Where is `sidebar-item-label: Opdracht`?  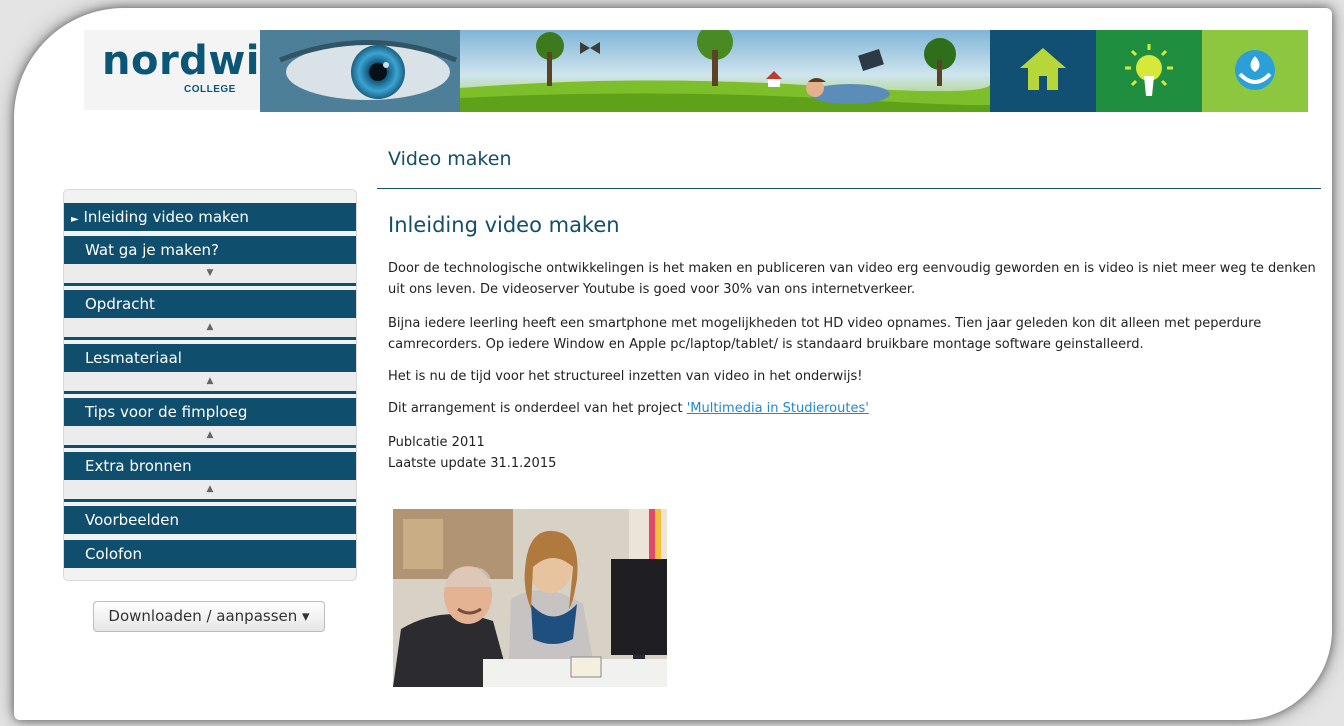 sidebar-item-label: Opdracht is located at coordinates (120, 304).